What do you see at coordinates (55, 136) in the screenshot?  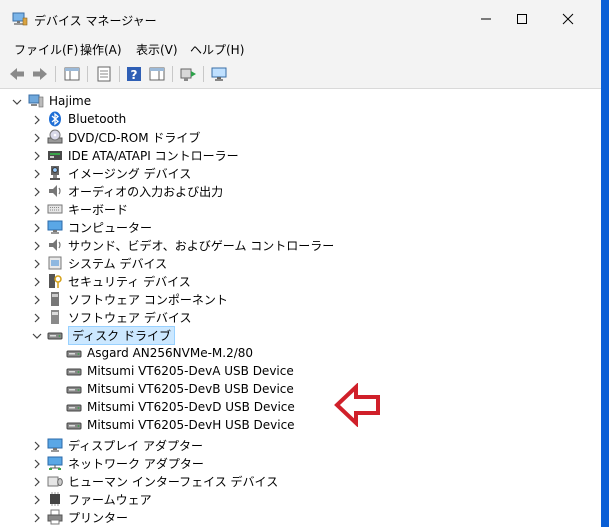 I see `dvd-drive-icon` at bounding box center [55, 136].